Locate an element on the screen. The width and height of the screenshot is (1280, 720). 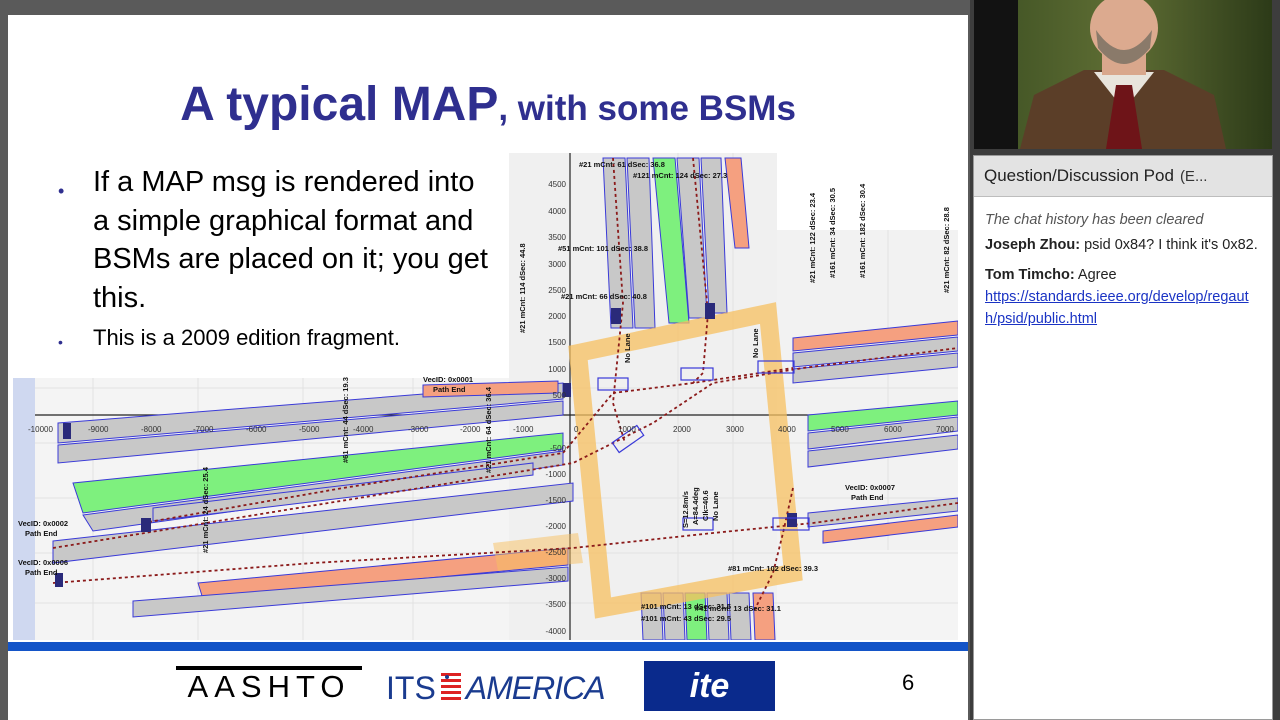
svg-text: #51 mCnt: 101 dSec: 38.8 is located at coordinates (603, 248).